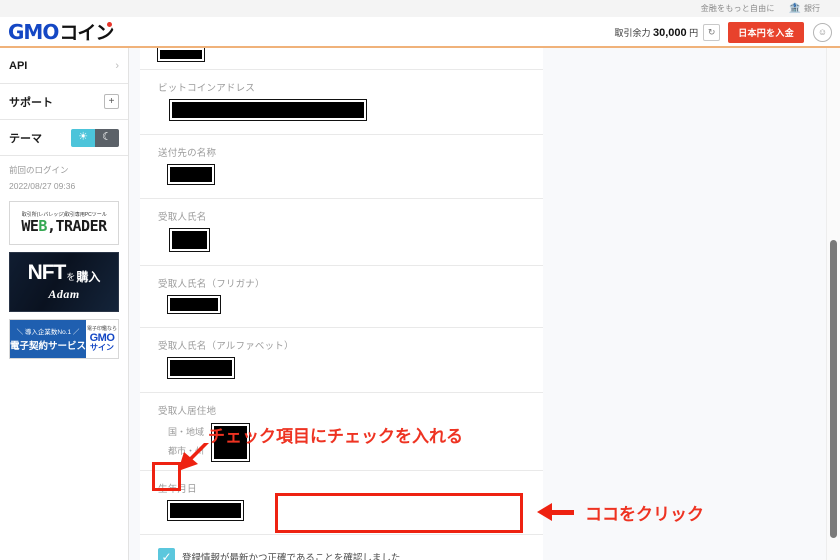 This screenshot has height=560, width=840. What do you see at coordinates (48, 332) in the screenshot?
I see `gmo-sign-left-top: ＼ 導入企業数No.1 ／` at bounding box center [48, 332].